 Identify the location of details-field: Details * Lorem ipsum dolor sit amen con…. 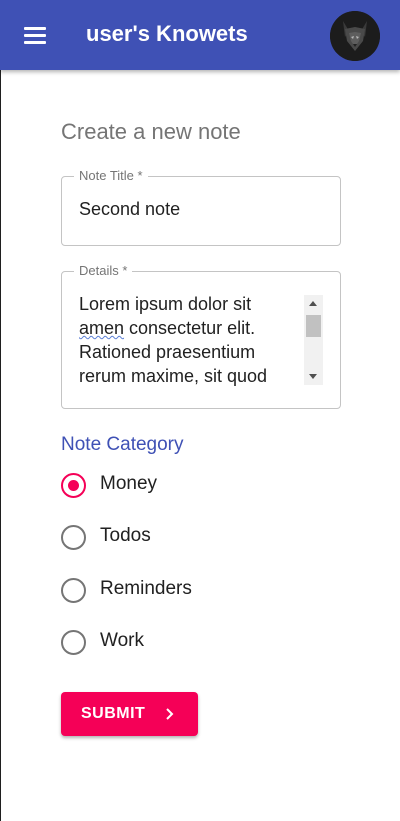
(201, 336).